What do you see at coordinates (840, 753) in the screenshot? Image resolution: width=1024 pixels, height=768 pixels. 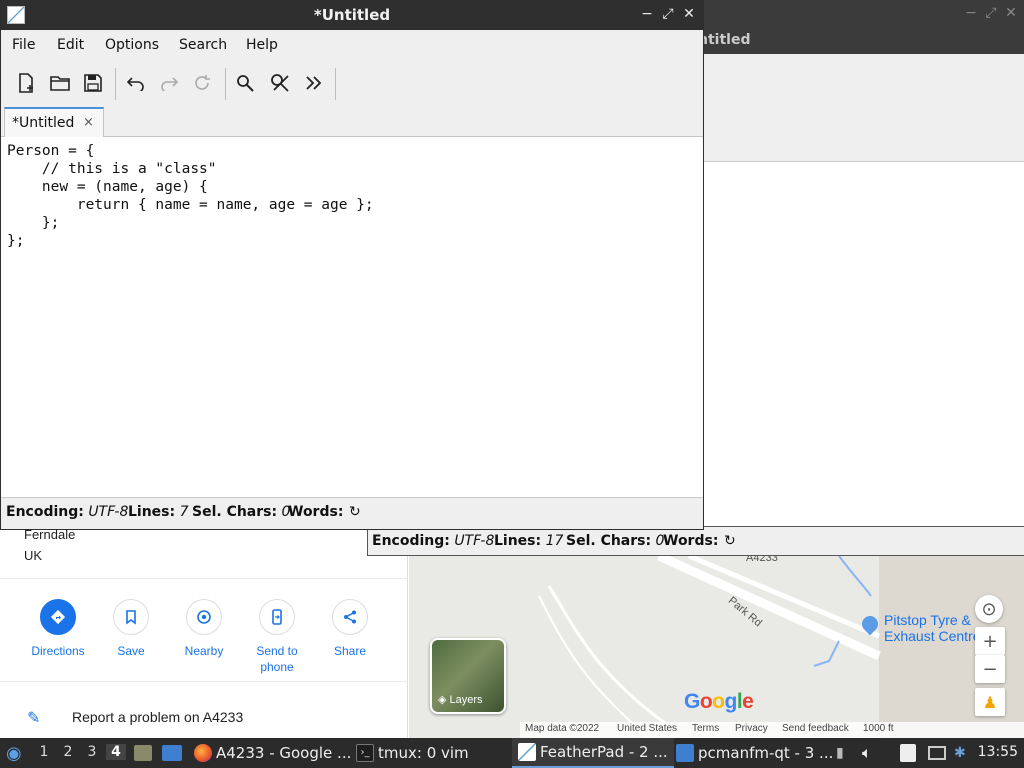 I see `scroll-icon: ▮` at bounding box center [840, 753].